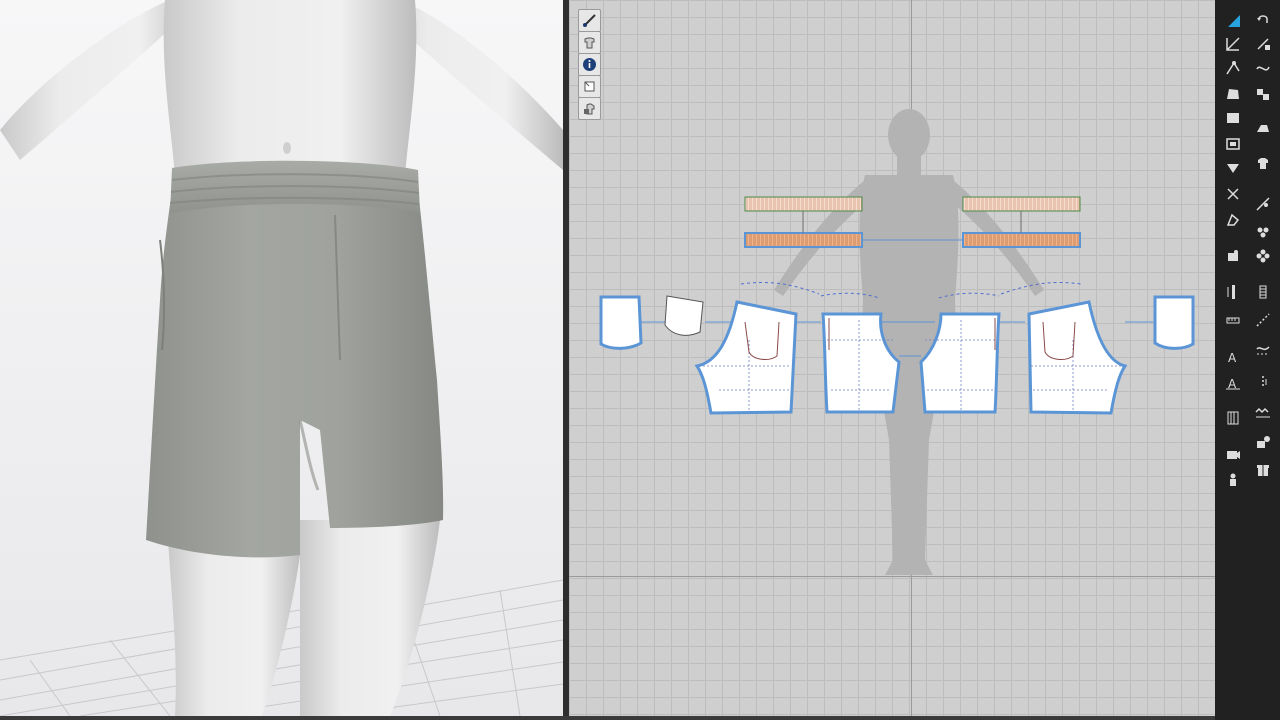 This screenshot has height=720, width=1280. I want to click on tack-icon, so click(1263, 232).